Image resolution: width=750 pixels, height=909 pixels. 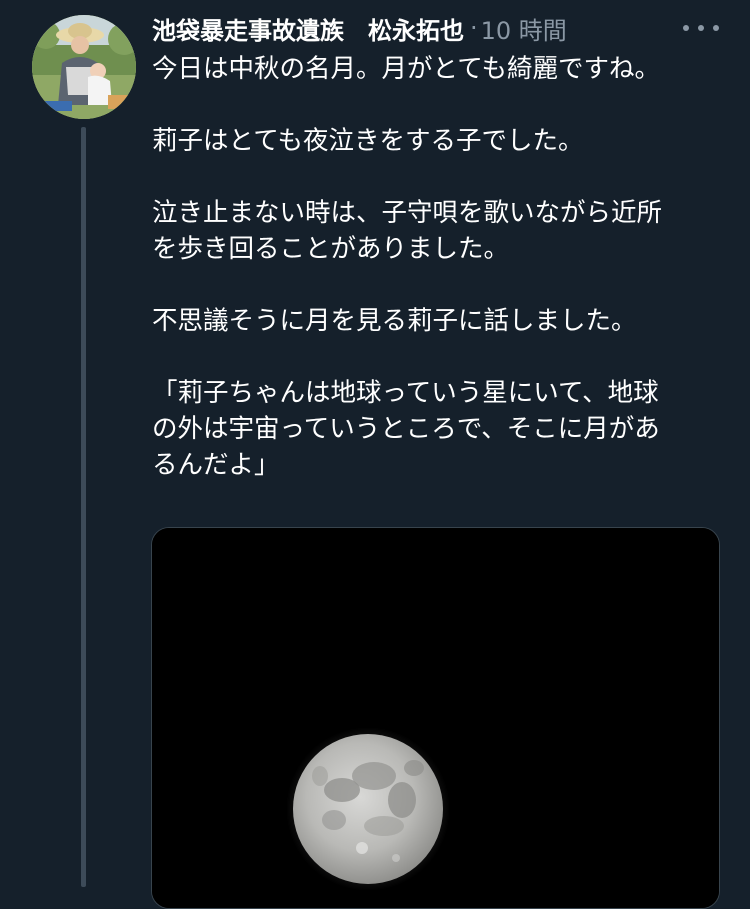 I want to click on tweet-paragraph: 今日は中秋の名月。月がとても綺麗ですね。, so click(x=442, y=69).